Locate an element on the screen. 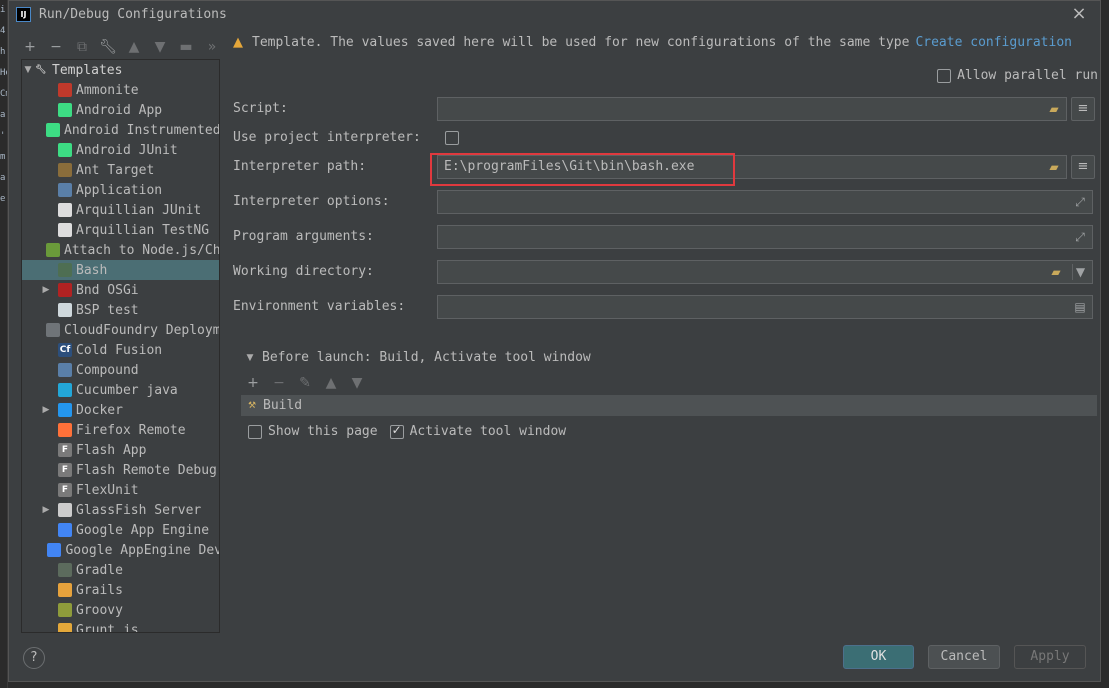 The width and height of the screenshot is (1109, 688). close-icon: × is located at coordinates (1079, 14).